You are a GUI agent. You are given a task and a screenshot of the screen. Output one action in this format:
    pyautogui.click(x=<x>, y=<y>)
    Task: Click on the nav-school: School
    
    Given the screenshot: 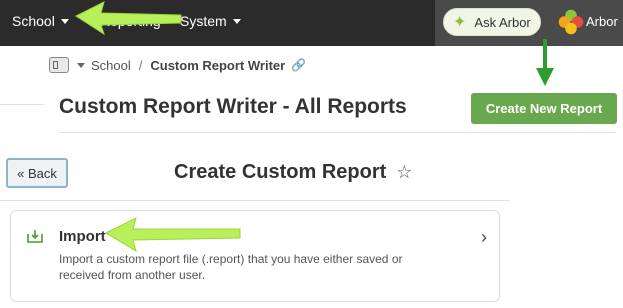 What is the action you would take?
    pyautogui.click(x=40, y=21)
    